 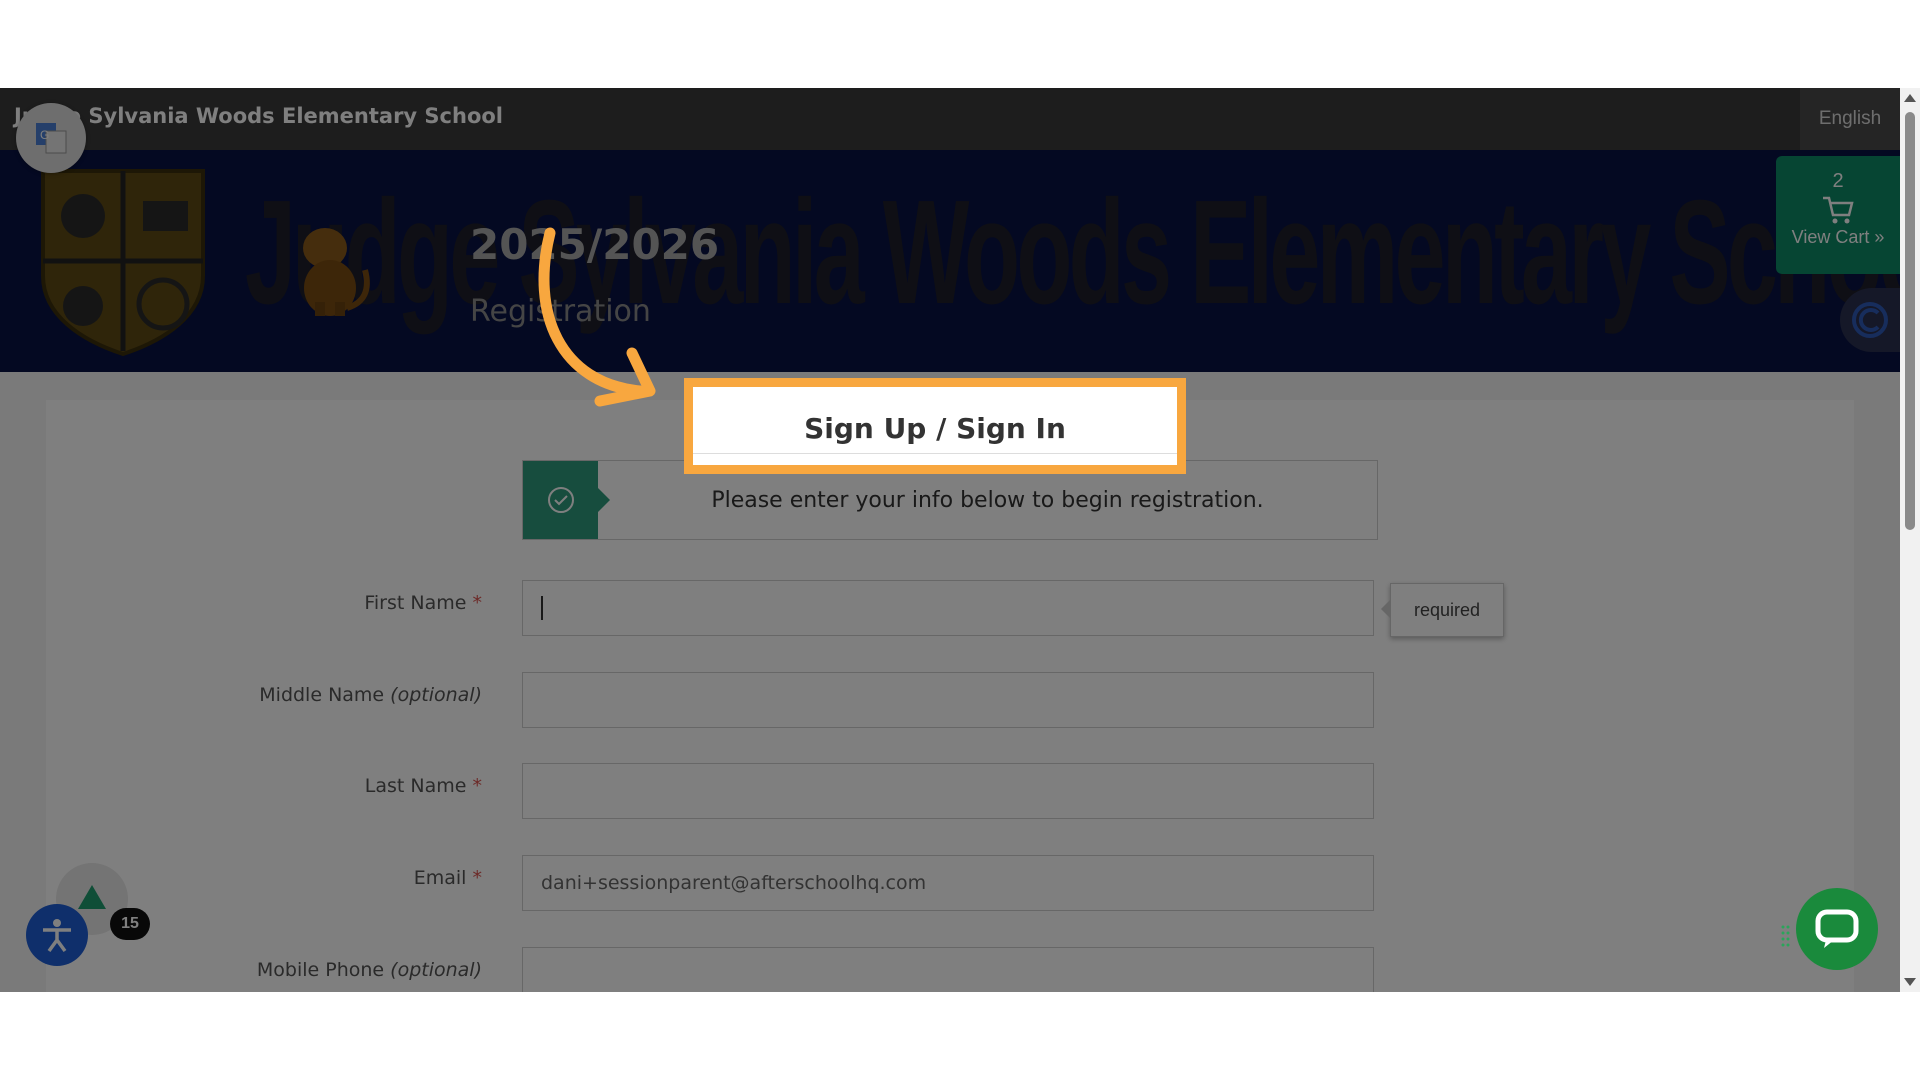 What do you see at coordinates (258, 116) in the screenshot?
I see `school-name: Judge Sylvania Woods Elementary School` at bounding box center [258, 116].